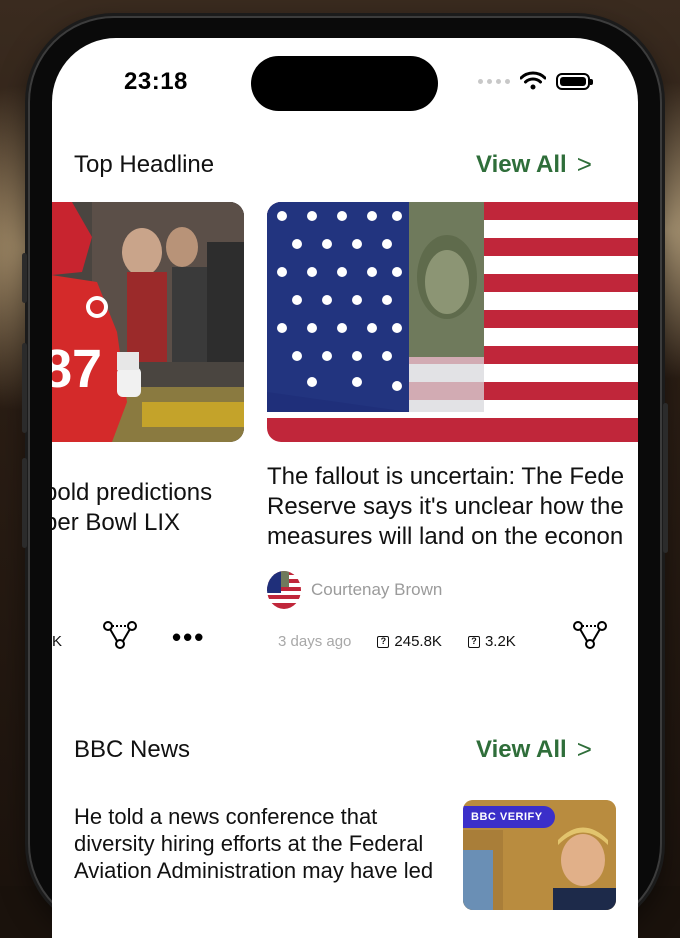 The width and height of the screenshot is (680, 938). What do you see at coordinates (132, 749) in the screenshot?
I see `section-title-bbc-news: BBC News` at bounding box center [132, 749].